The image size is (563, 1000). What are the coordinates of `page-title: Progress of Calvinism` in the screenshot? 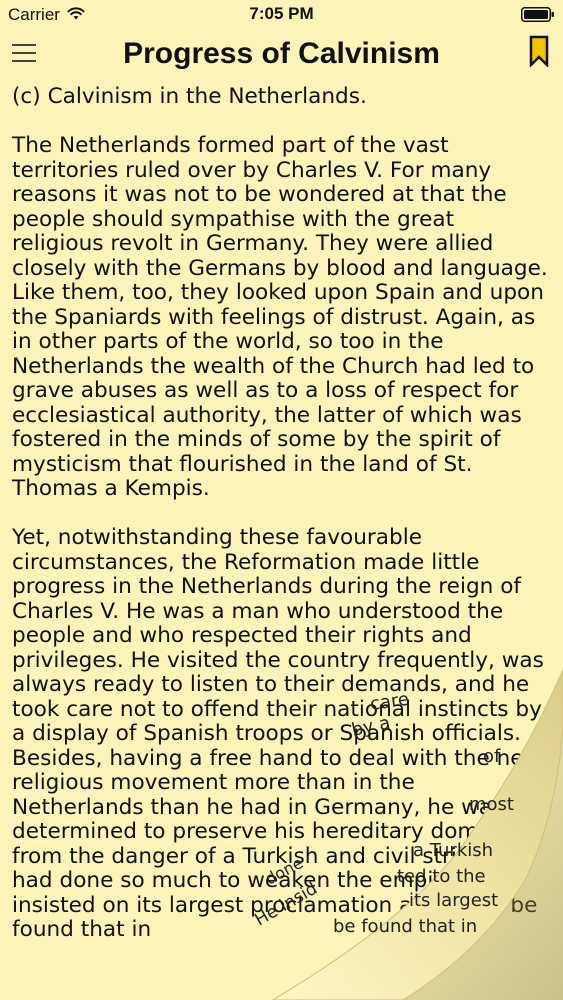 It's located at (281, 53).